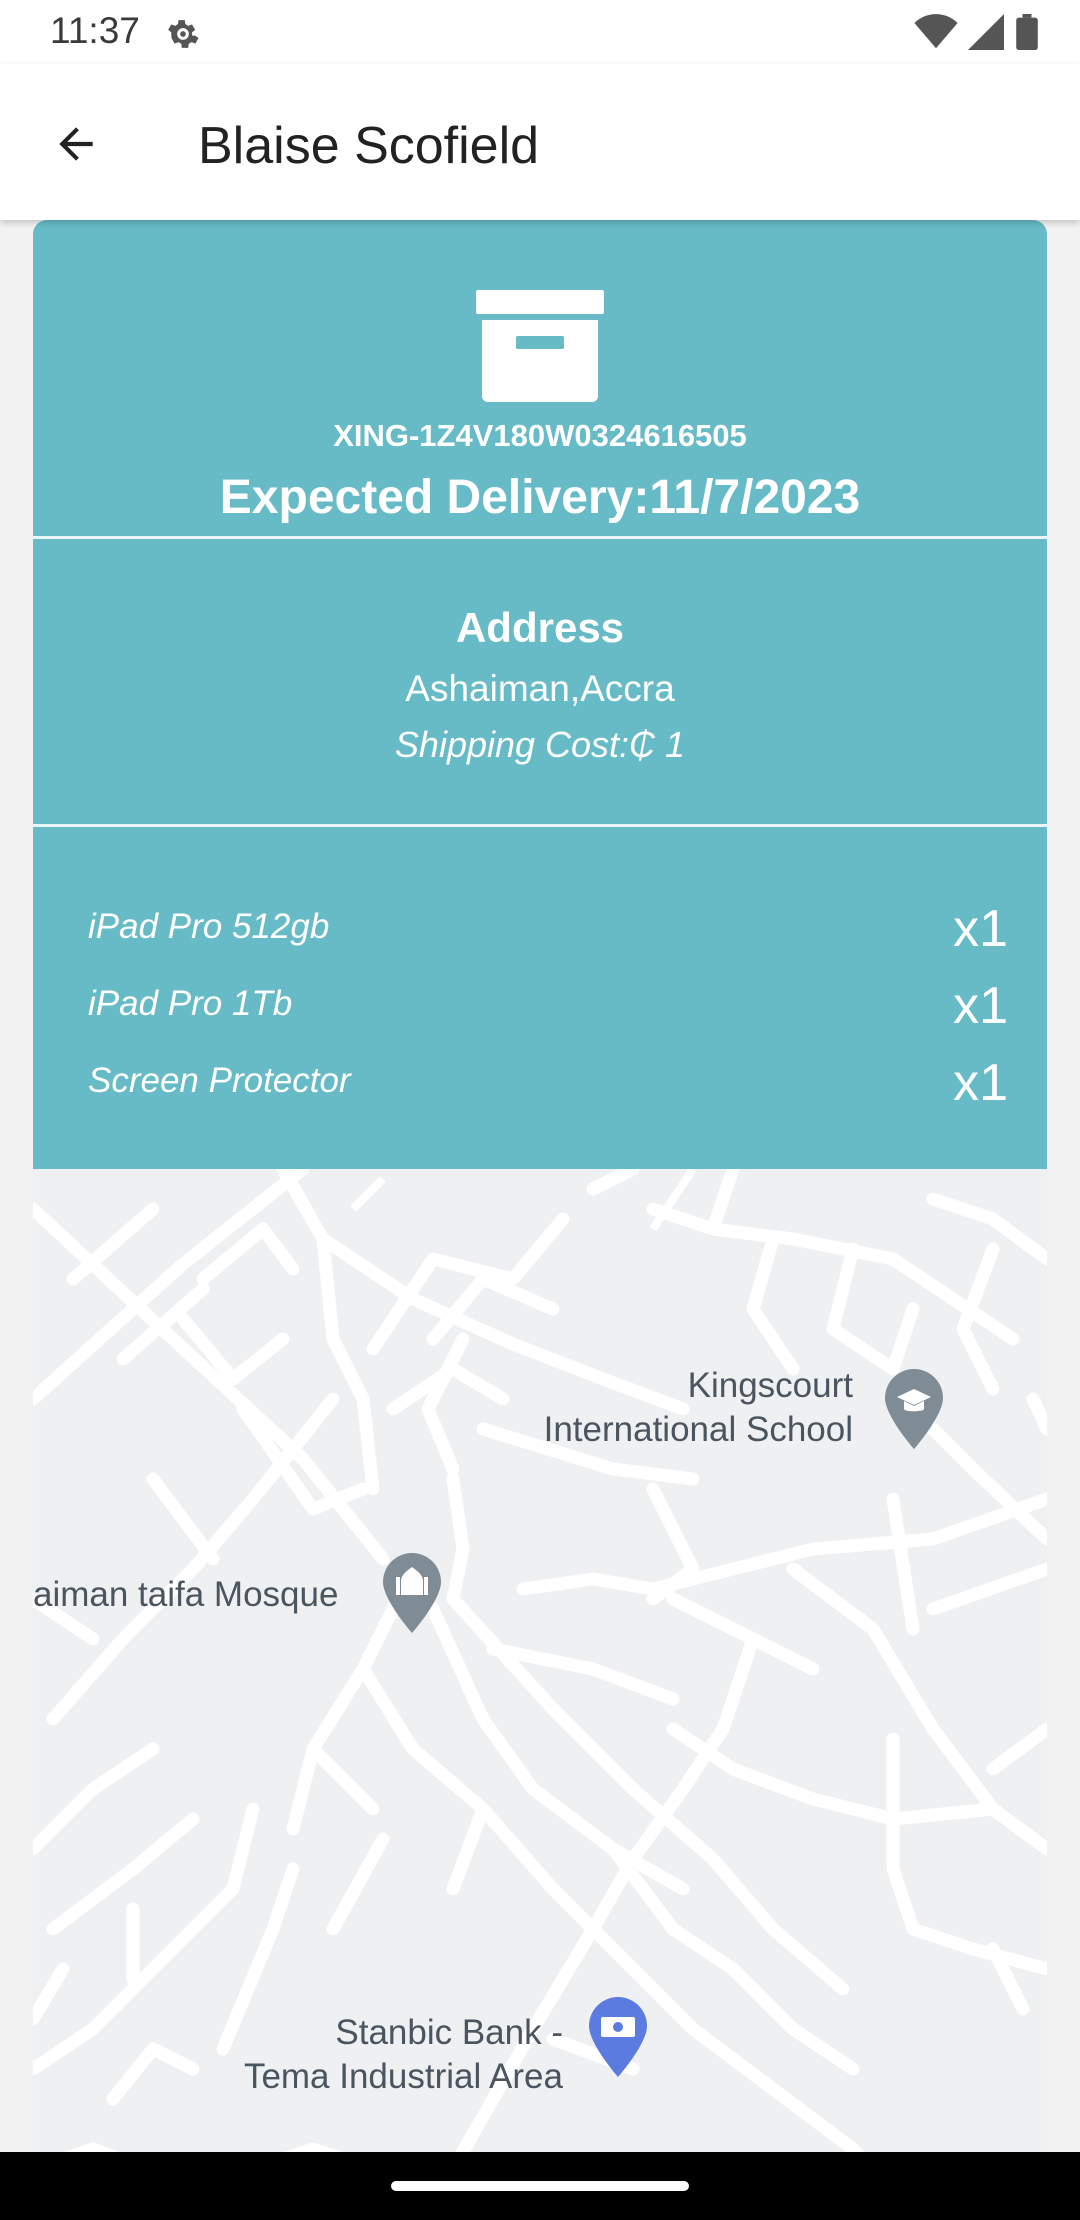  What do you see at coordinates (369, 146) in the screenshot?
I see `page-title: Blaise Scofield` at bounding box center [369, 146].